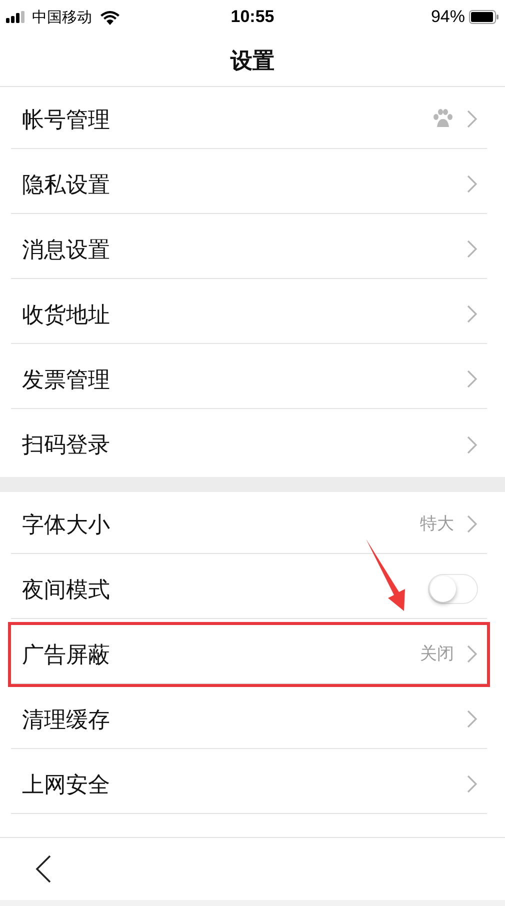  What do you see at coordinates (249, 249) in the screenshot?
I see `settings-row: 消息设置` at bounding box center [249, 249].